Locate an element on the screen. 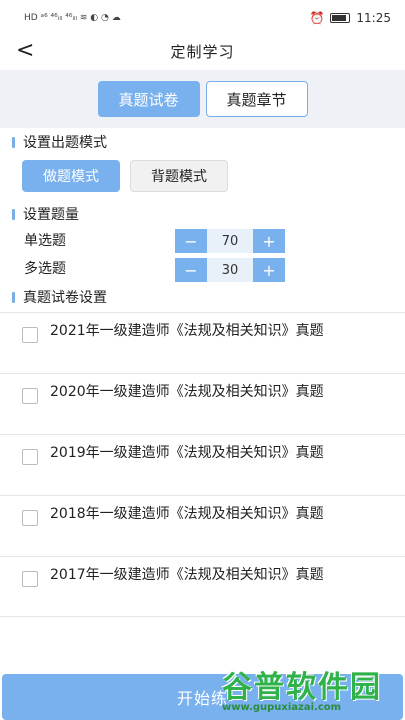 This screenshot has height=720, width=405. list-item: 2017年一级建造师《法规及相关知识》真题 is located at coordinates (202, 586).